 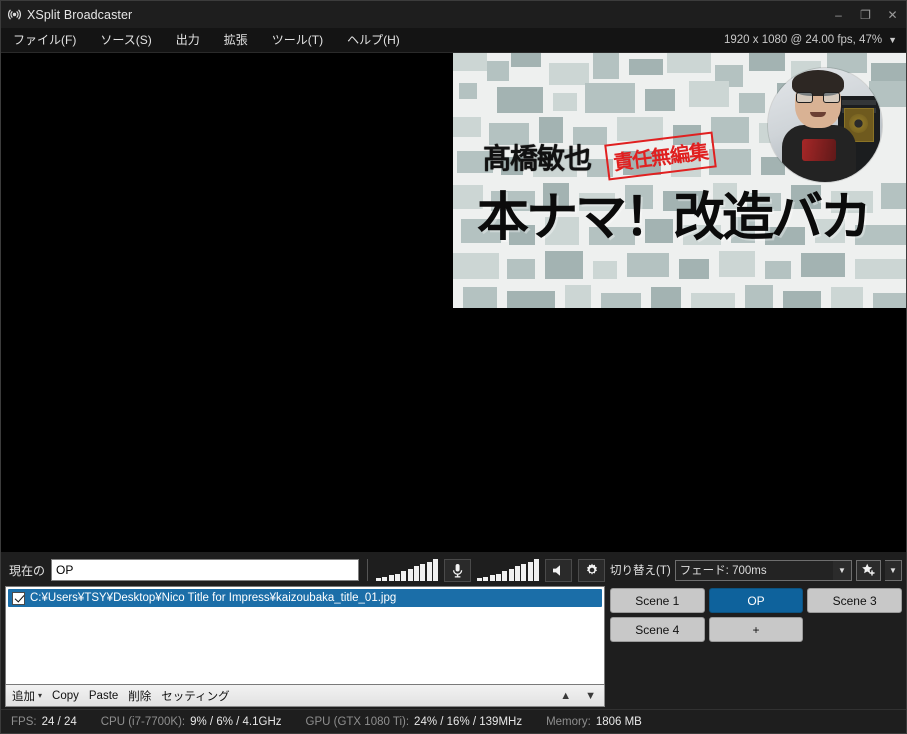 What do you see at coordinates (236, 40) in the screenshot?
I see `menu-extensions: 拡張` at bounding box center [236, 40].